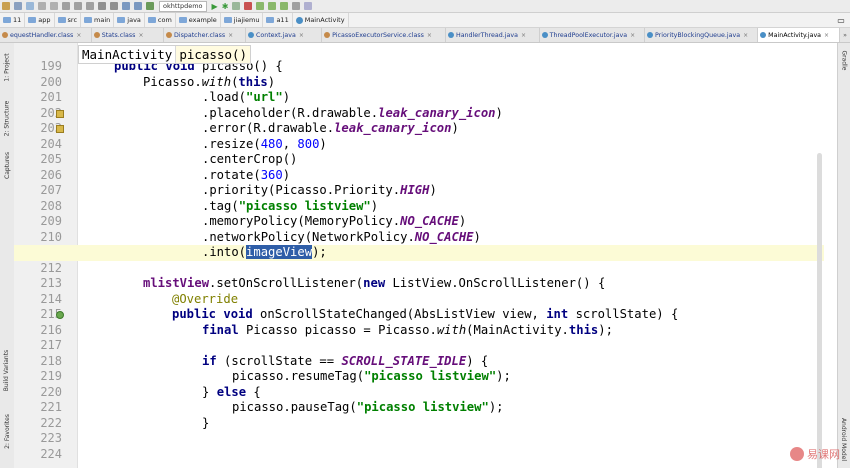  What do you see at coordinates (7, 165) in the screenshot?
I see `captures-tool-button: Captures` at bounding box center [7, 165].